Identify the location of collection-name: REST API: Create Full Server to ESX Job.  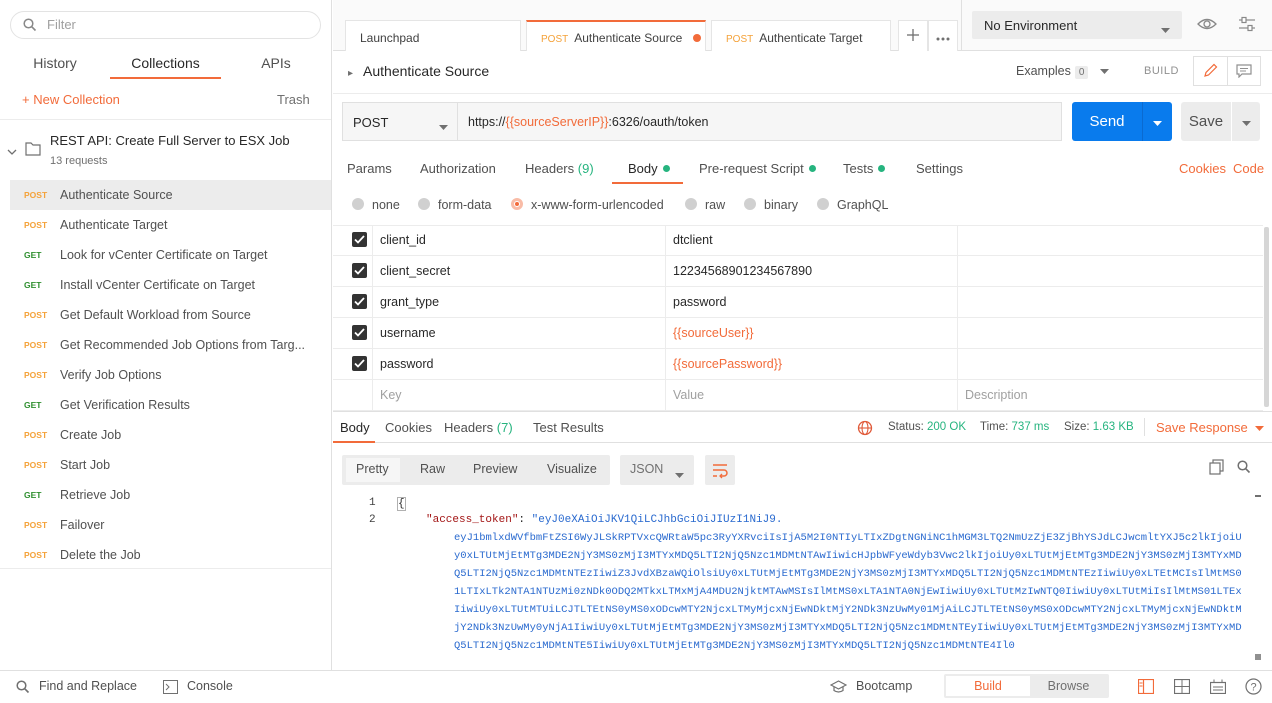
(170, 140).